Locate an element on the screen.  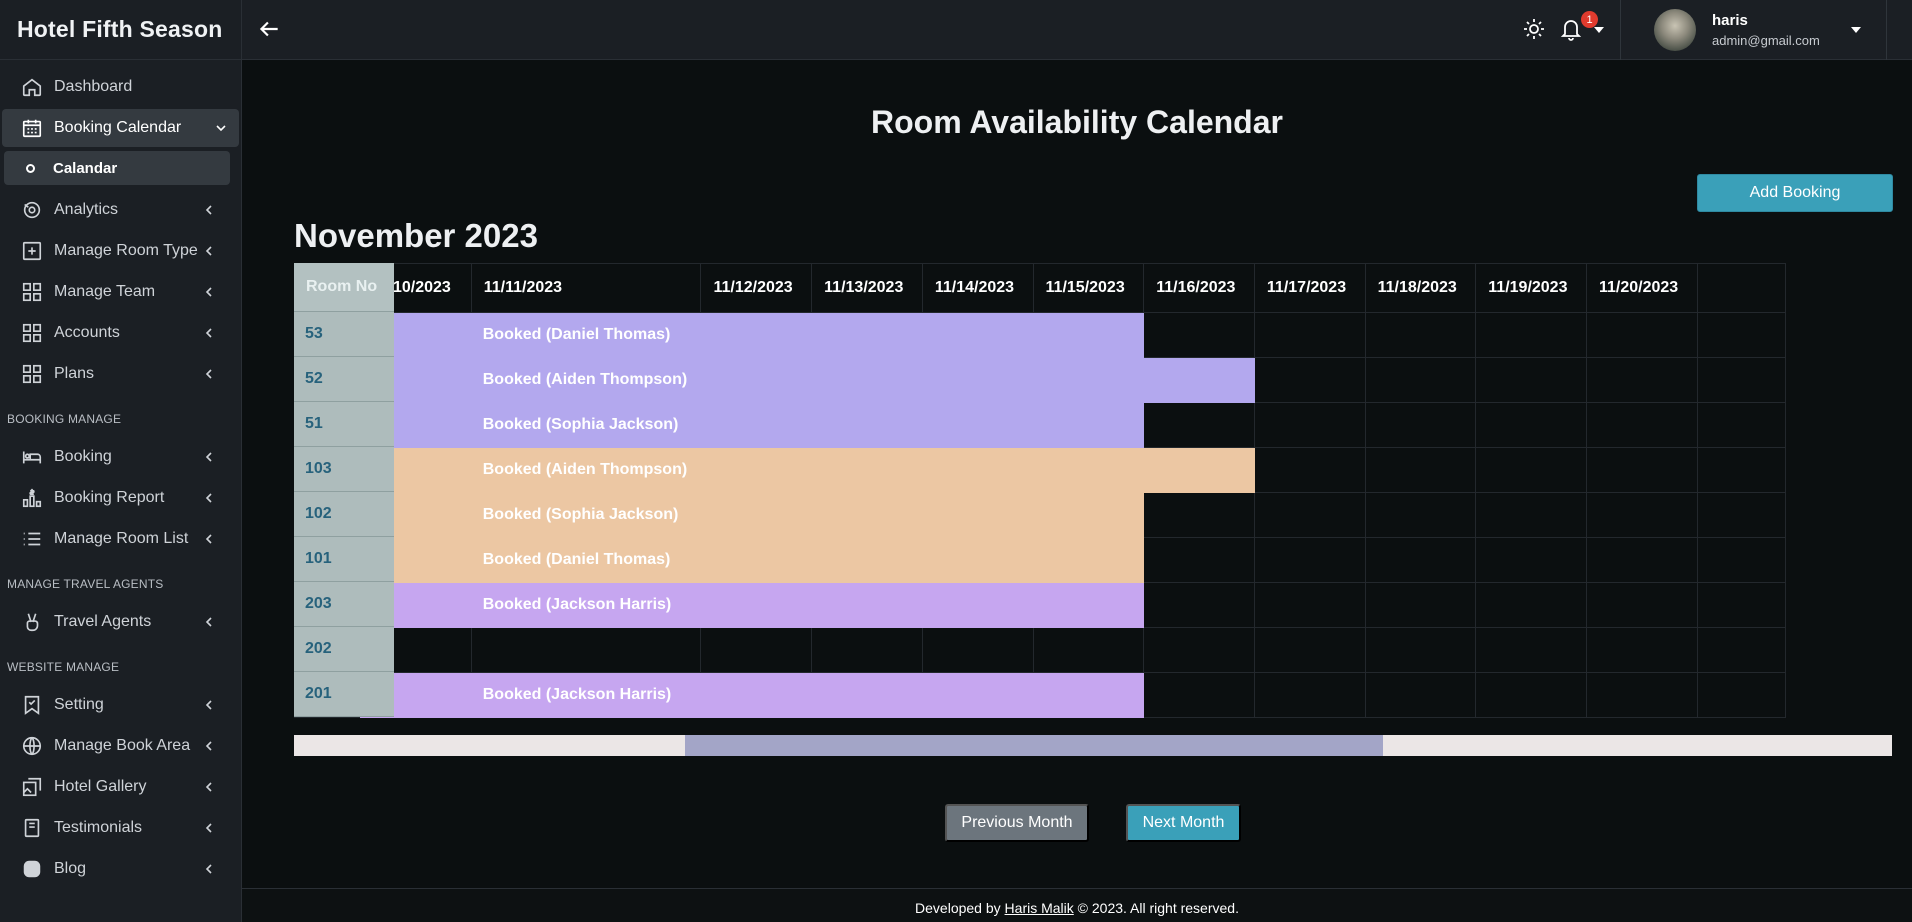
arrow-left-icon is located at coordinates (269, 29).